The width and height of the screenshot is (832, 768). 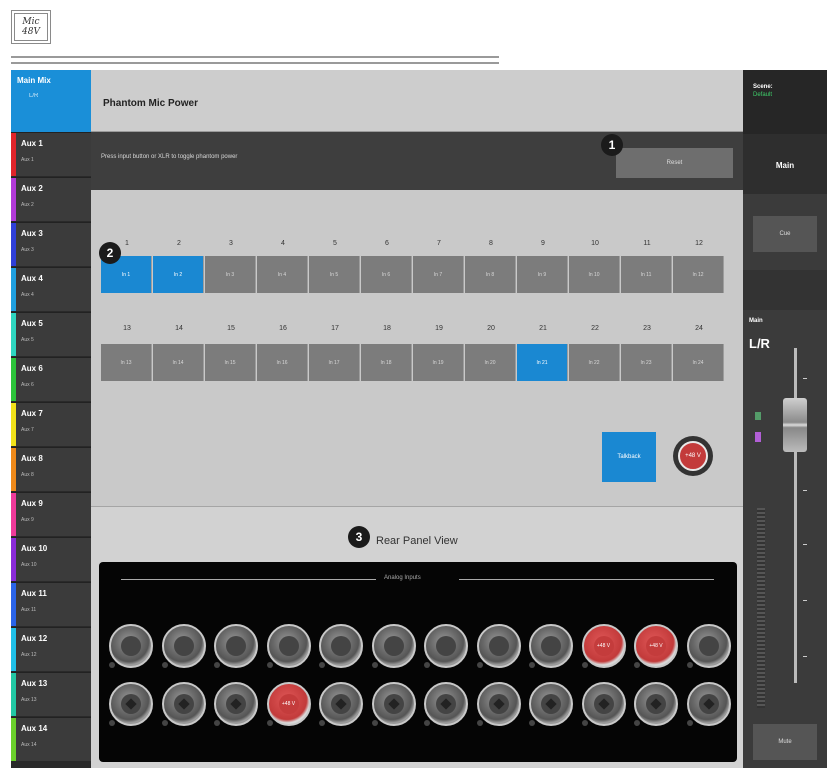 I want to click on sidebar-item-label: Aux 10, so click(x=34, y=548).